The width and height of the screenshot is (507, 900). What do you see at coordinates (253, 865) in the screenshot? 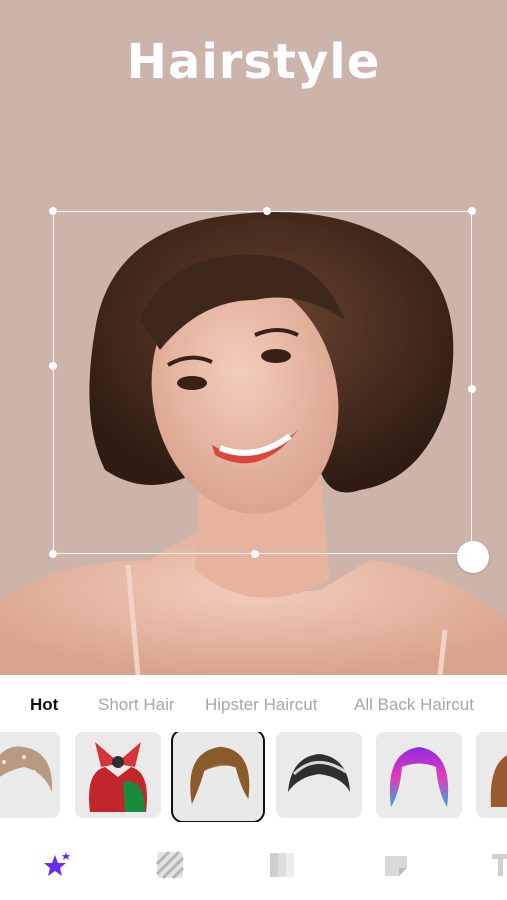
I see `bottom-toolbar` at bounding box center [253, 865].